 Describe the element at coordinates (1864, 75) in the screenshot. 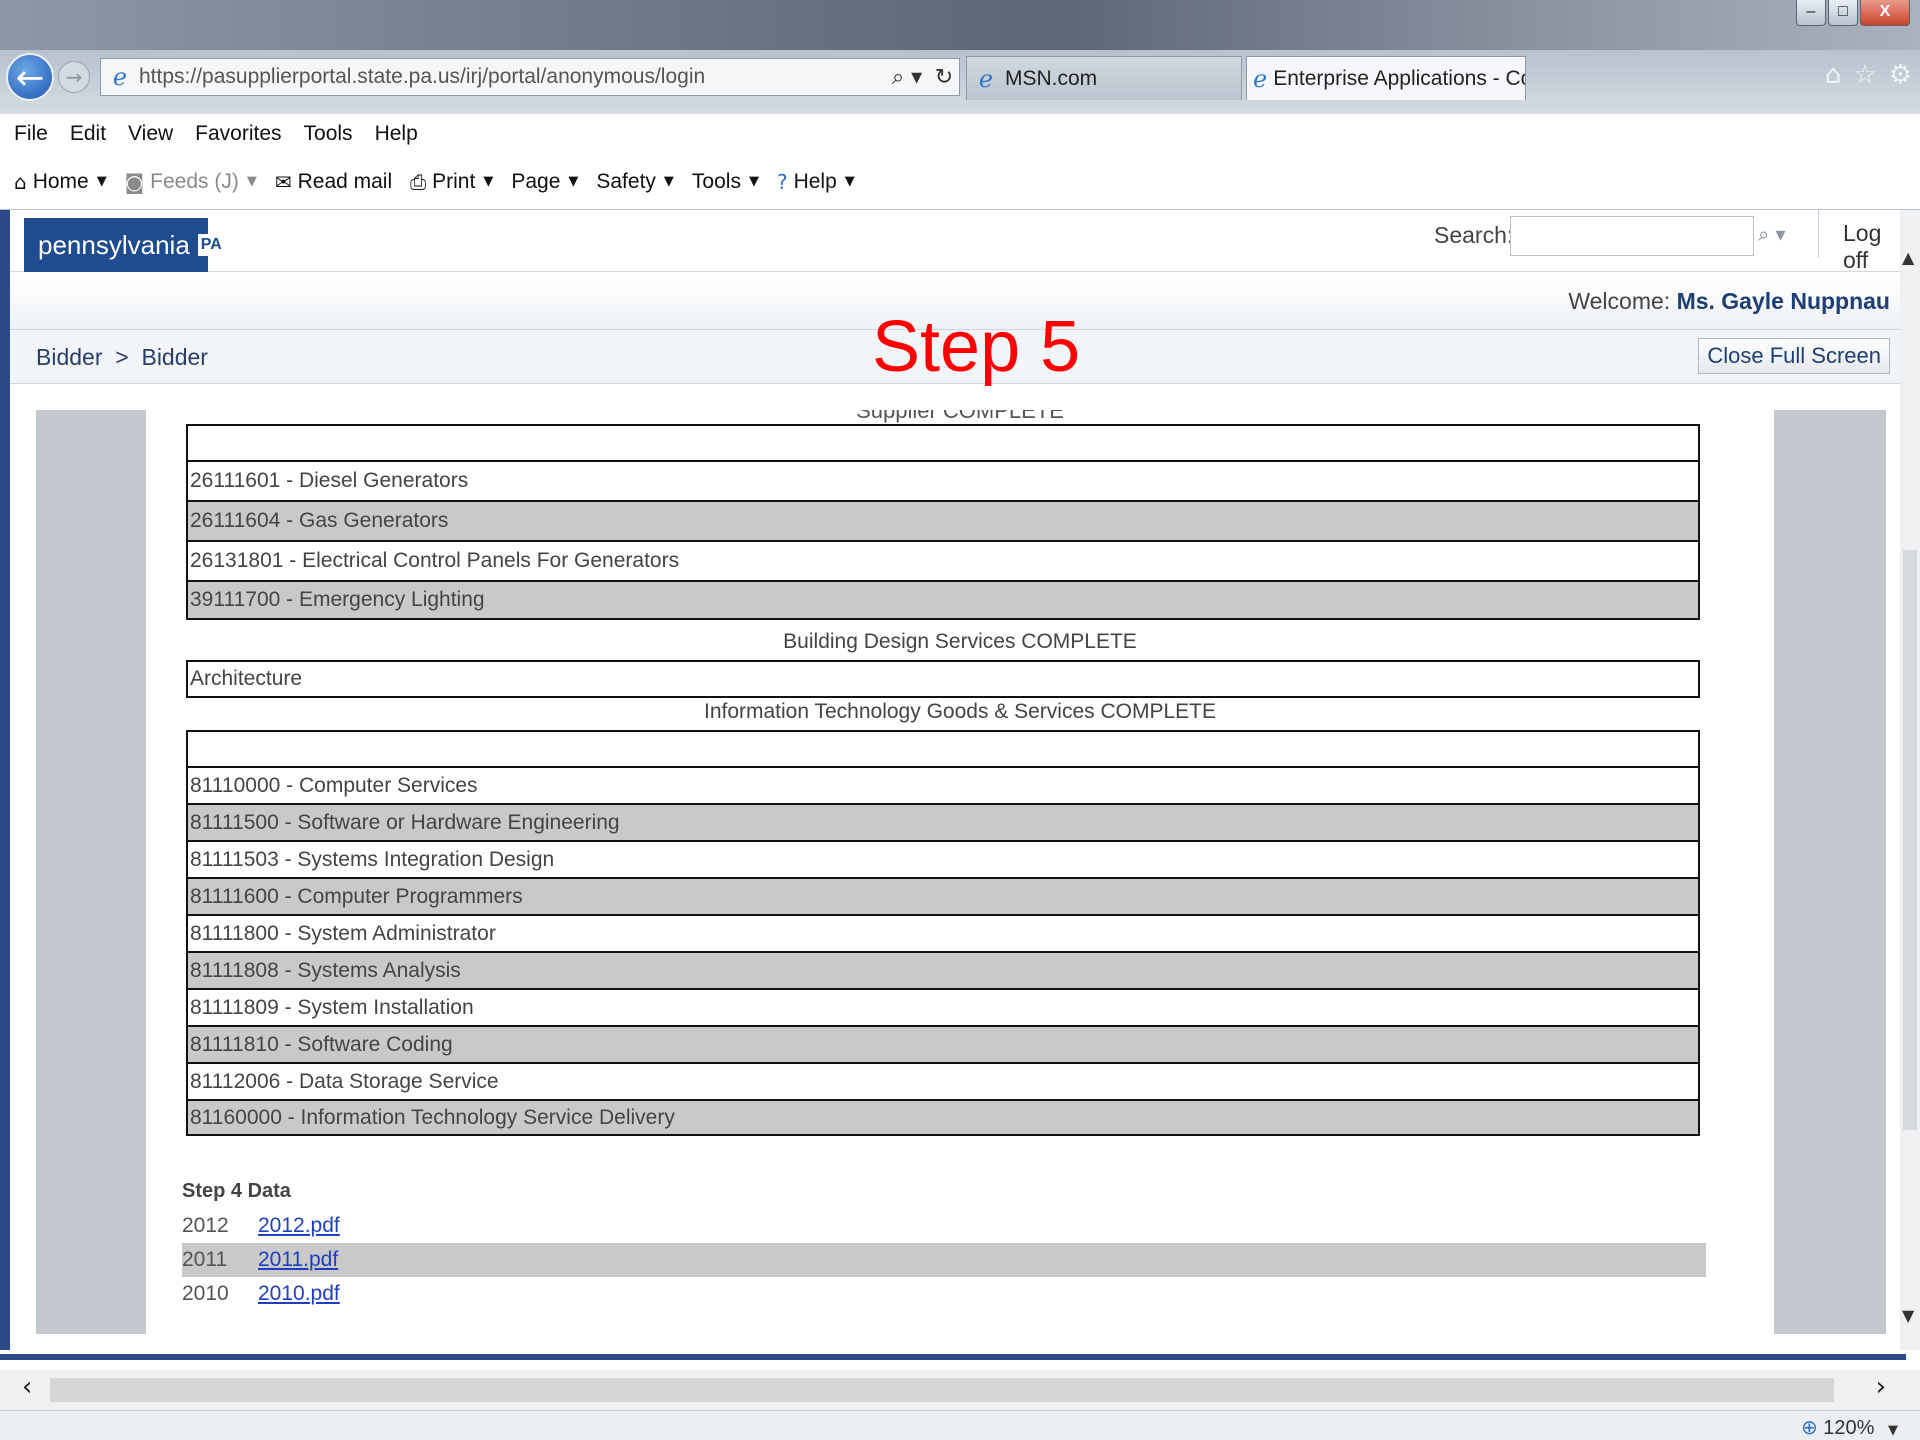

I see `favorites-star-icon: ☆` at that location.